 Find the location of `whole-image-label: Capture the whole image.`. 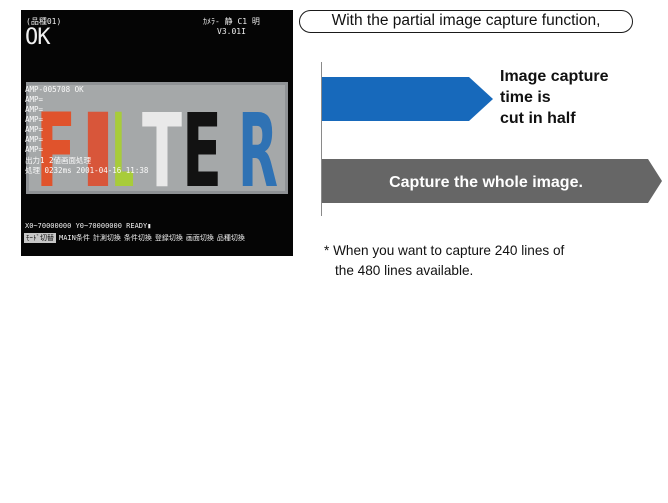

whole-image-label: Capture the whole image. is located at coordinates (486, 182).